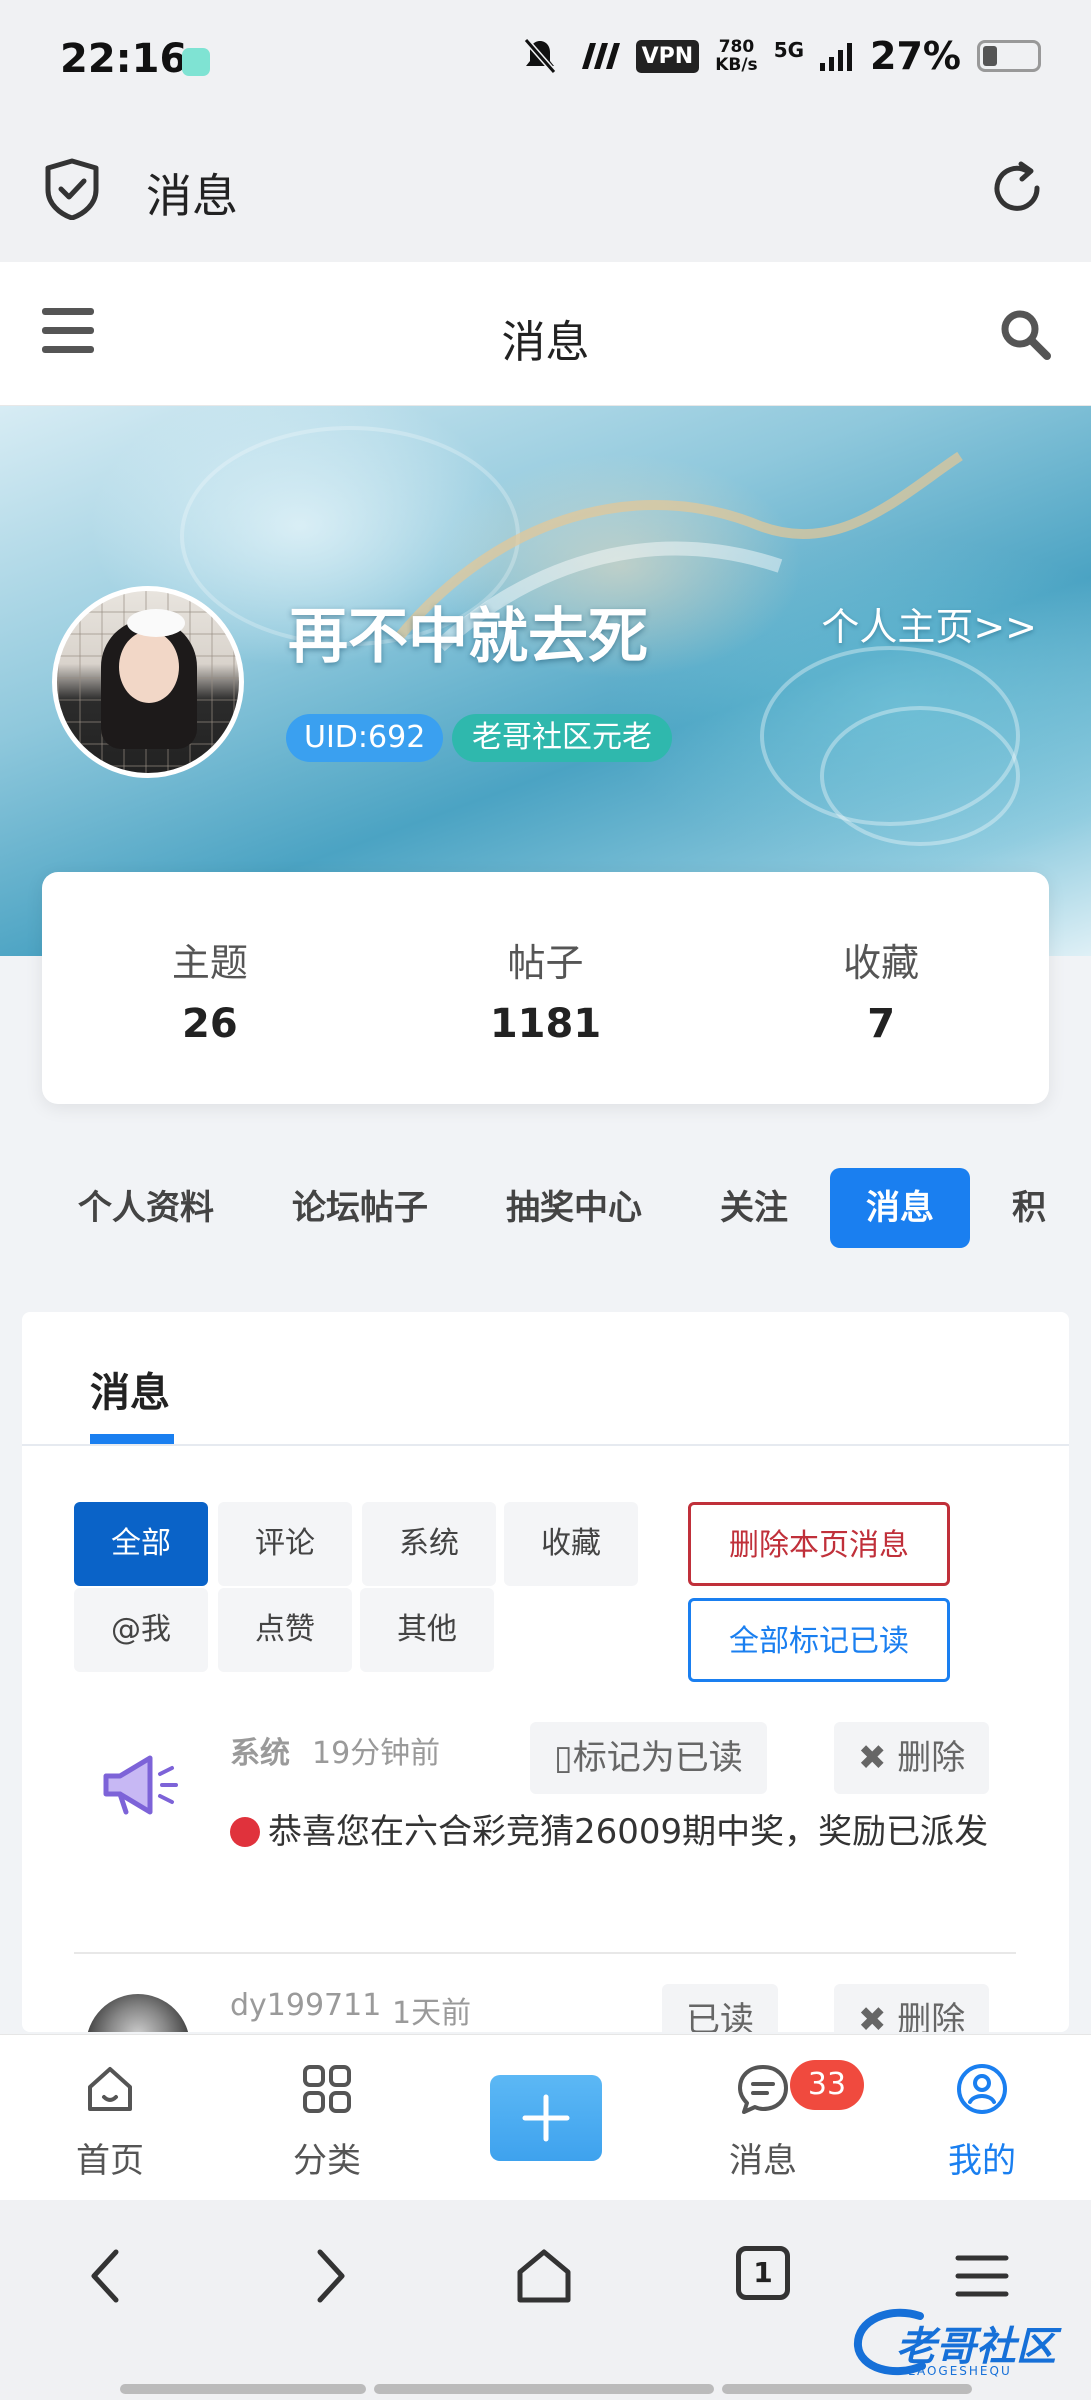 The height and width of the screenshot is (2400, 1091). Describe the element at coordinates (1029, 1208) in the screenshot. I see `tab-points: 积` at that location.